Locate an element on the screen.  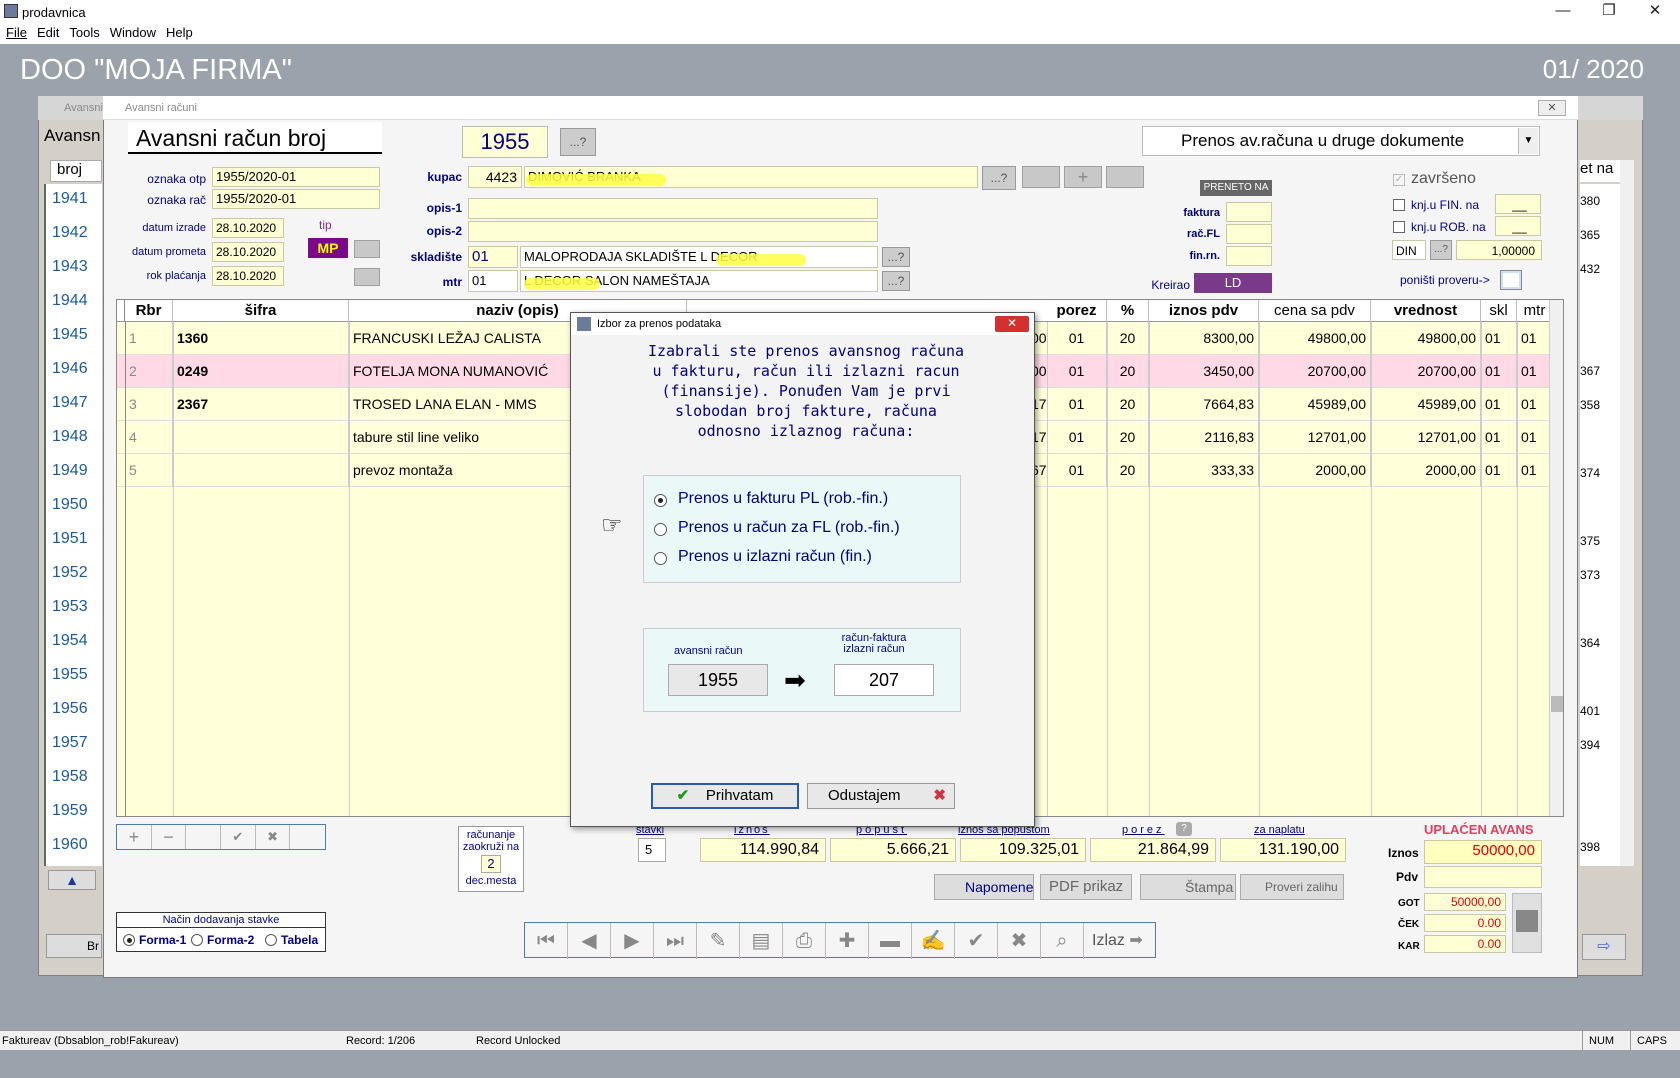
grid-view-icon is located at coordinates (307, 837).